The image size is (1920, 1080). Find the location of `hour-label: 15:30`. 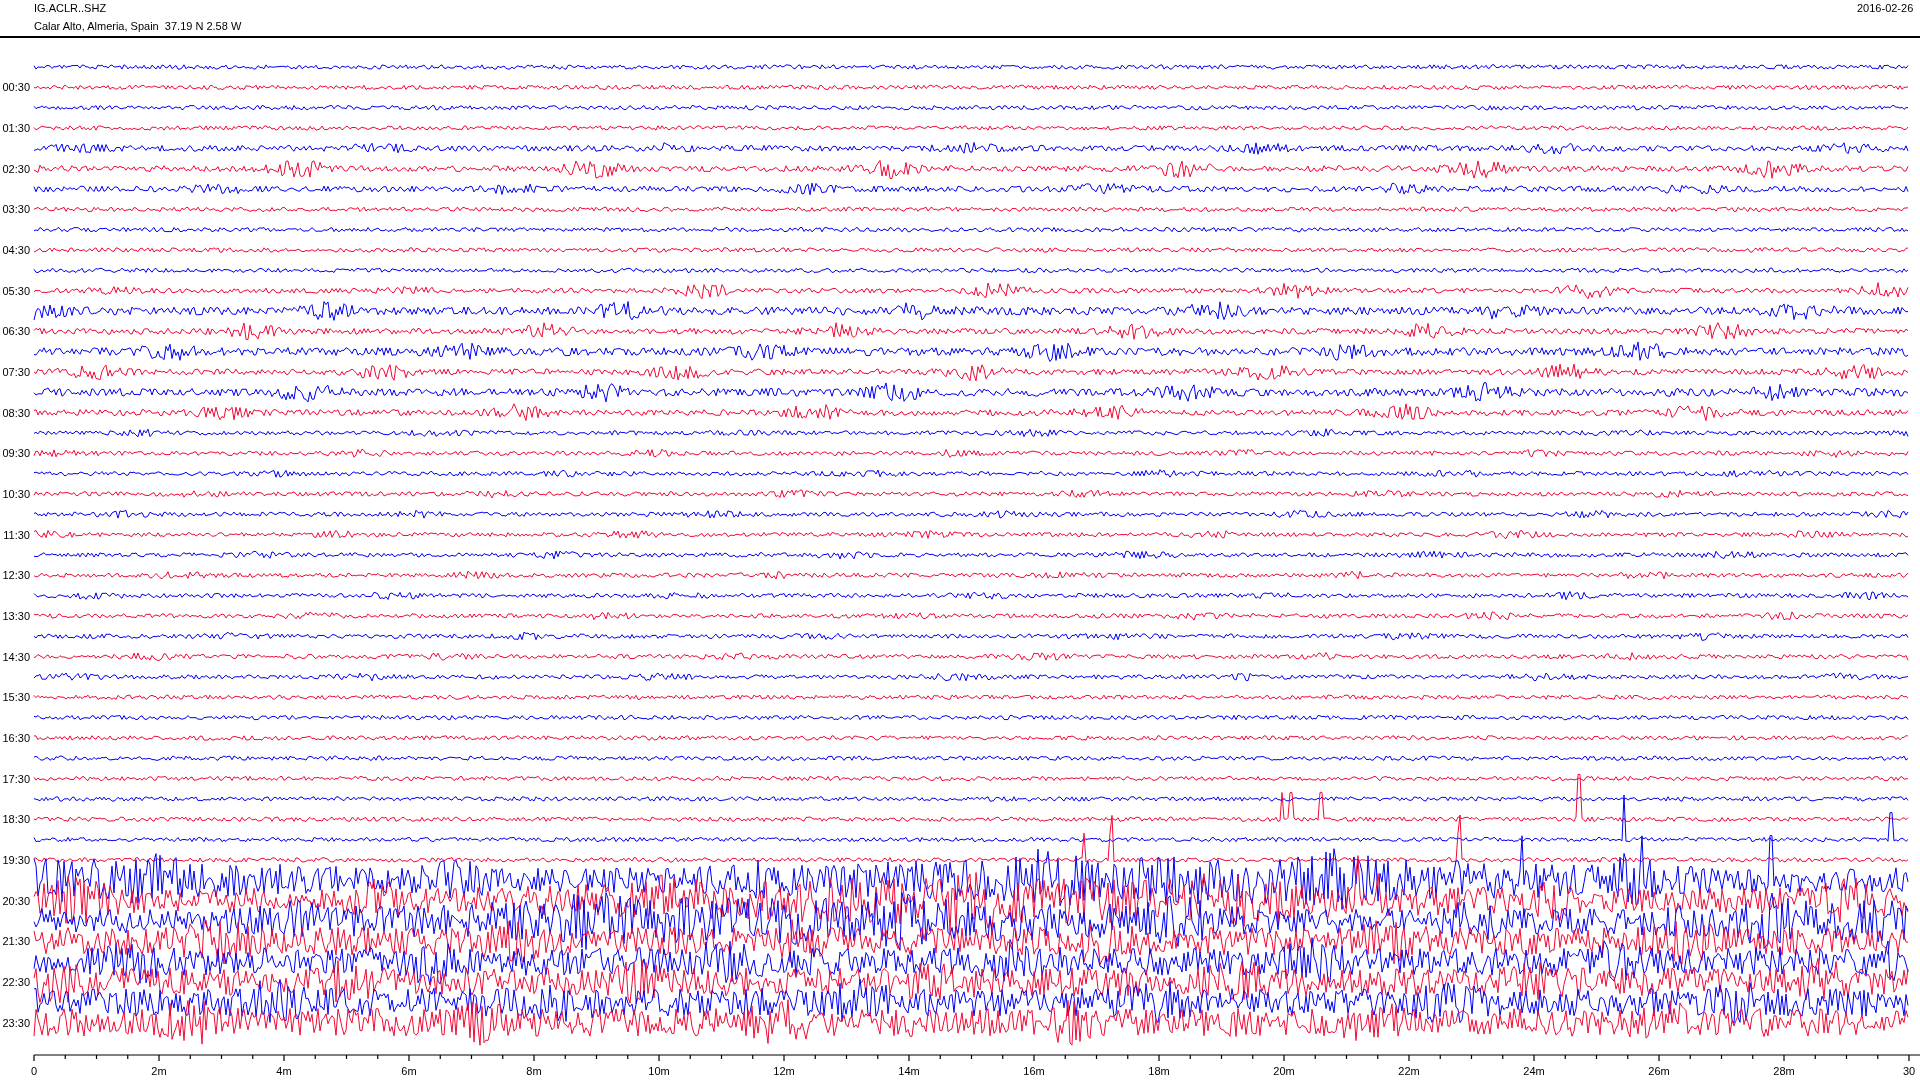

hour-label: 15:30 is located at coordinates (16, 697).